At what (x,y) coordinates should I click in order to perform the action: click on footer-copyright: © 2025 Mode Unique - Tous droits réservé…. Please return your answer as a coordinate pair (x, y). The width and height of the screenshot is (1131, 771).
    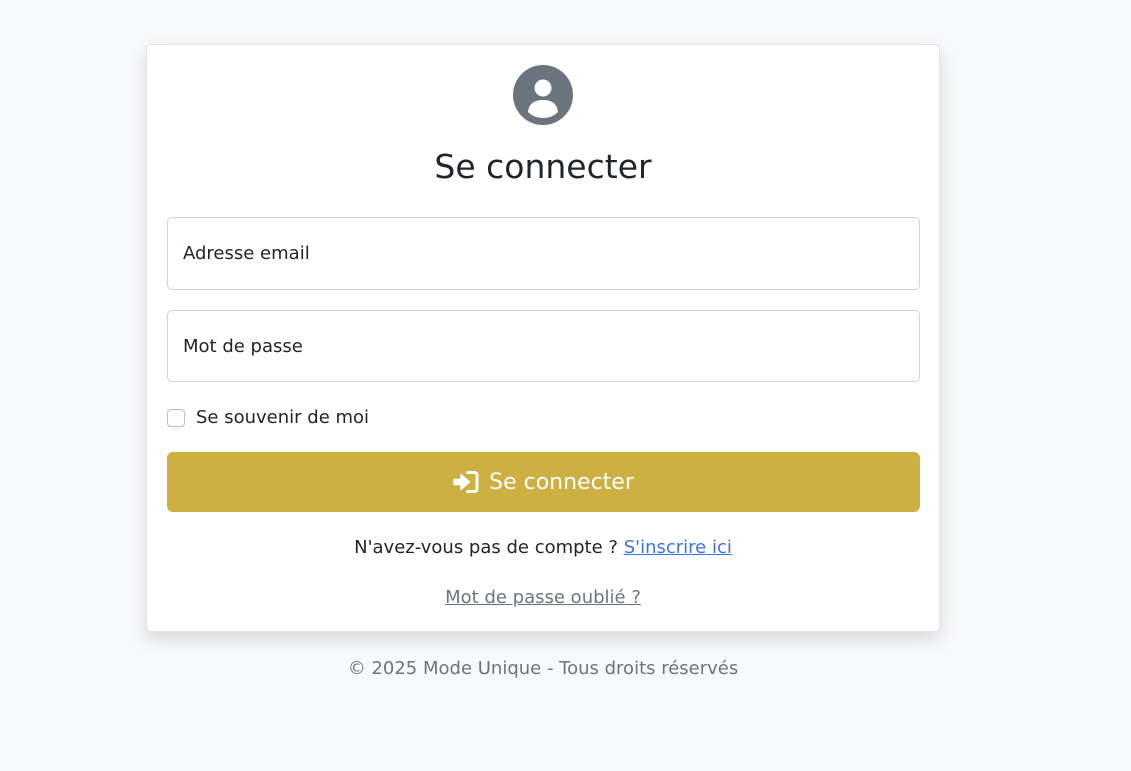
    Looking at the image, I should click on (543, 668).